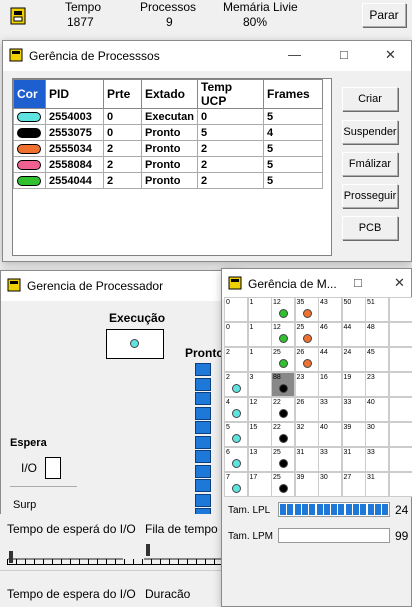 The height and width of the screenshot is (607, 412). What do you see at coordinates (370, 228) in the screenshot?
I see `pcb-button: PCB` at bounding box center [370, 228].